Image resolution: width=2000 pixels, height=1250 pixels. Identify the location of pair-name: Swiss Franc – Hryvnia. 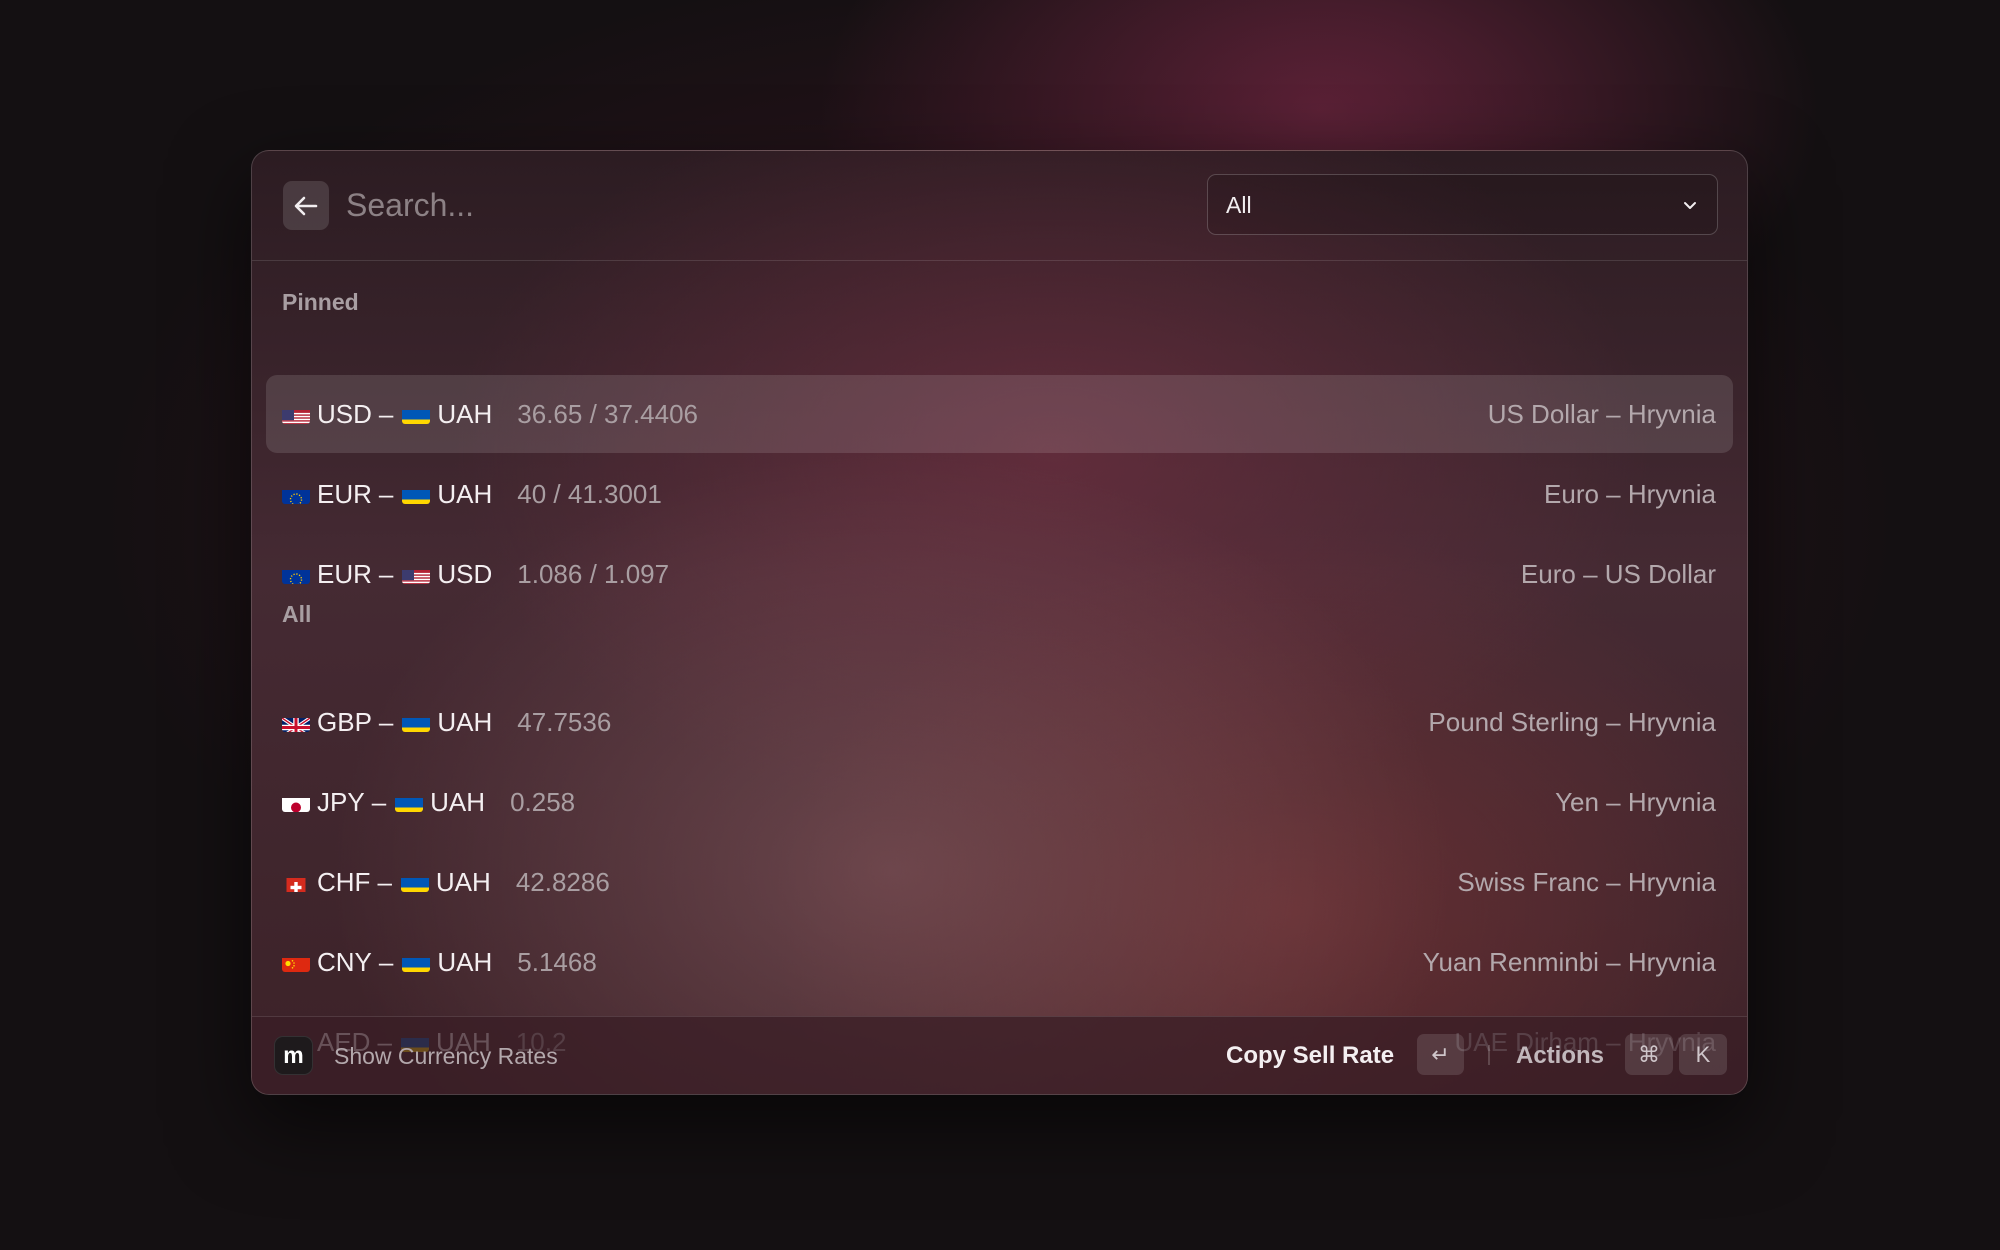
(1586, 881).